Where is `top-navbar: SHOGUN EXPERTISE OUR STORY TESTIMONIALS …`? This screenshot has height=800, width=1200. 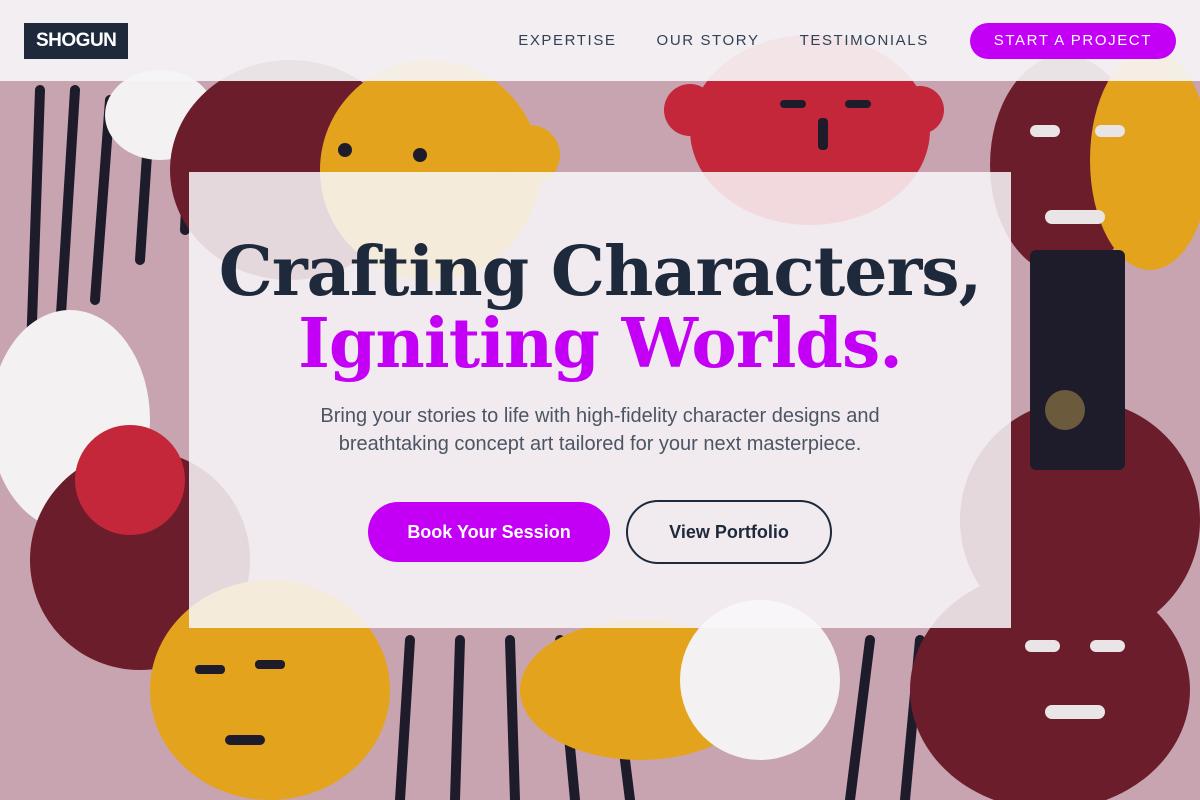 top-navbar: SHOGUN EXPERTISE OUR STORY TESTIMONIALS … is located at coordinates (600, 40).